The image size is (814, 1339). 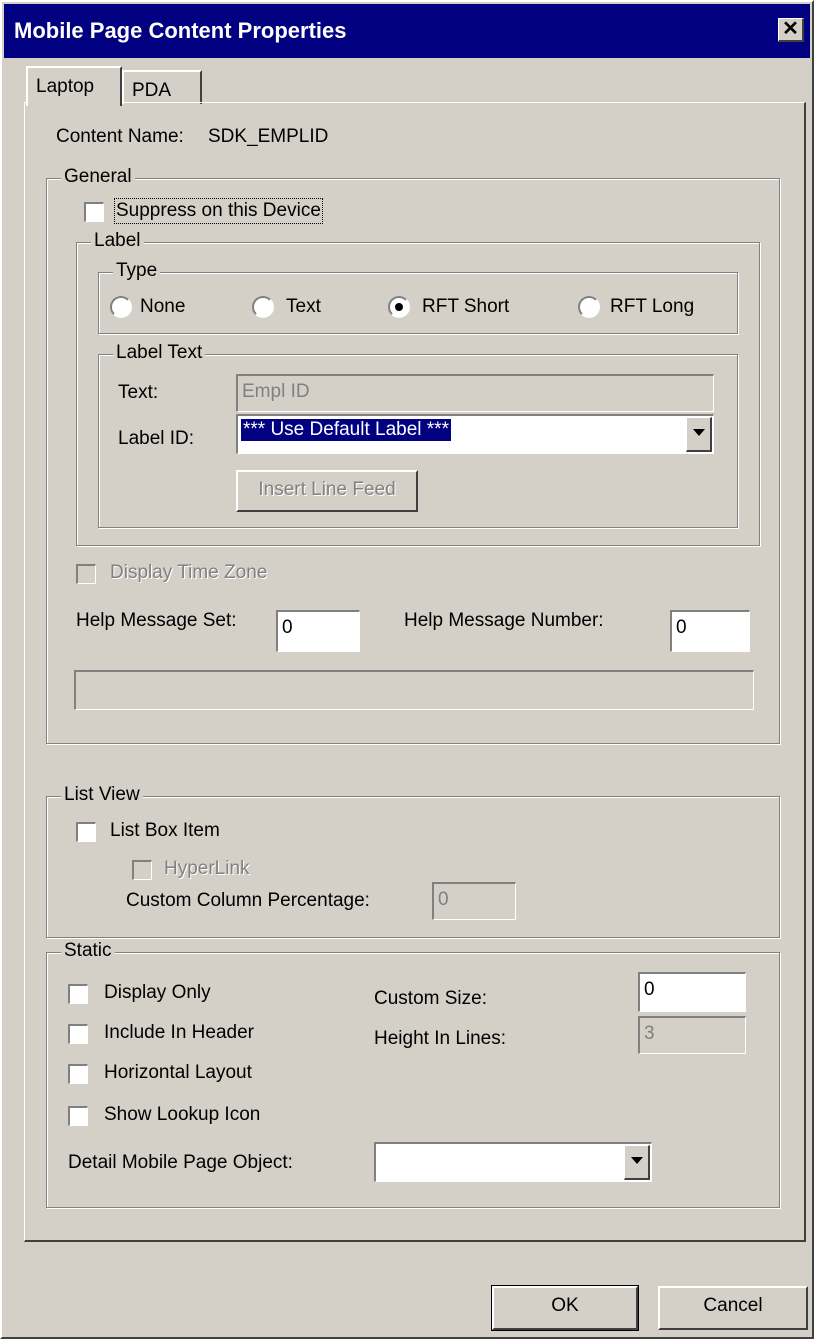 I want to click on radio-selected-dot, so click(x=399, y=307).